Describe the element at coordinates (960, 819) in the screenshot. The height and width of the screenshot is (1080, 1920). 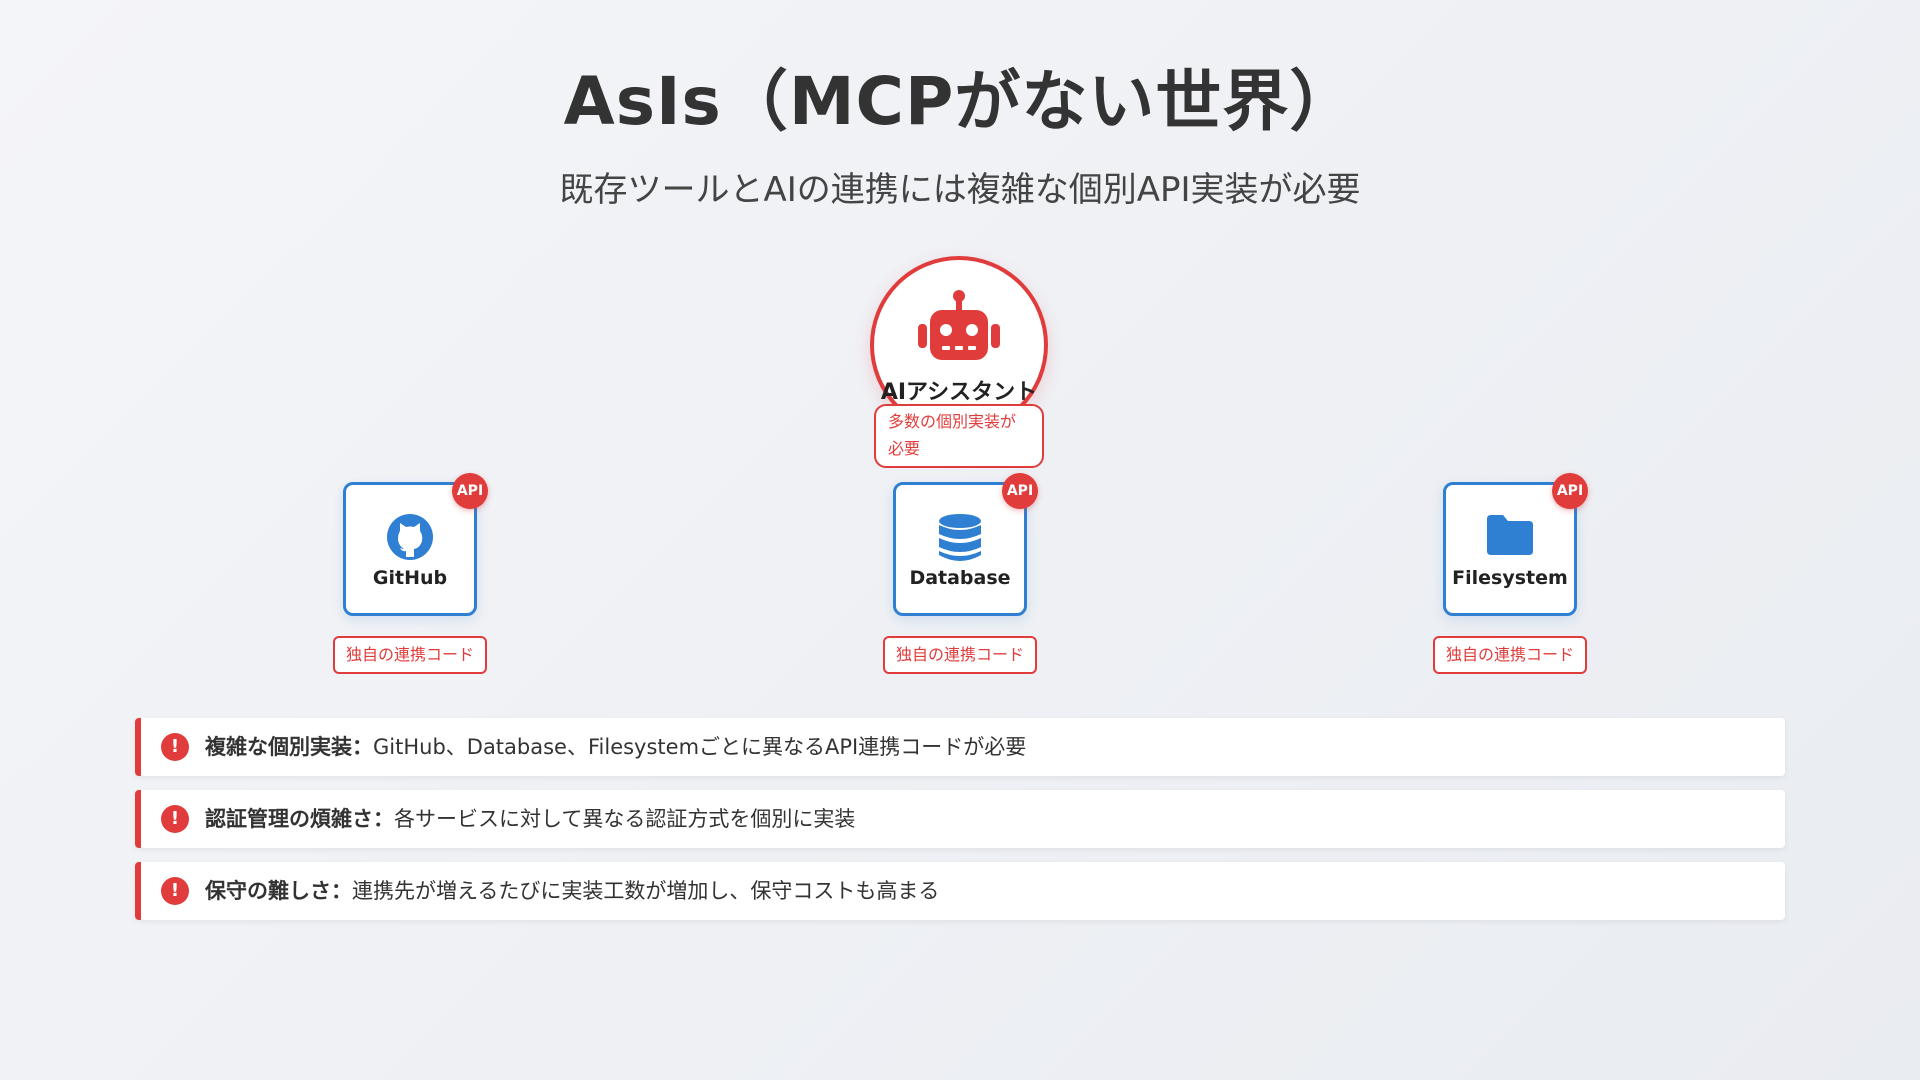
I see `issue-item: ! 認証管理の煩雑さ：各サービスに対して異なる認証方式を個別に実装` at that location.